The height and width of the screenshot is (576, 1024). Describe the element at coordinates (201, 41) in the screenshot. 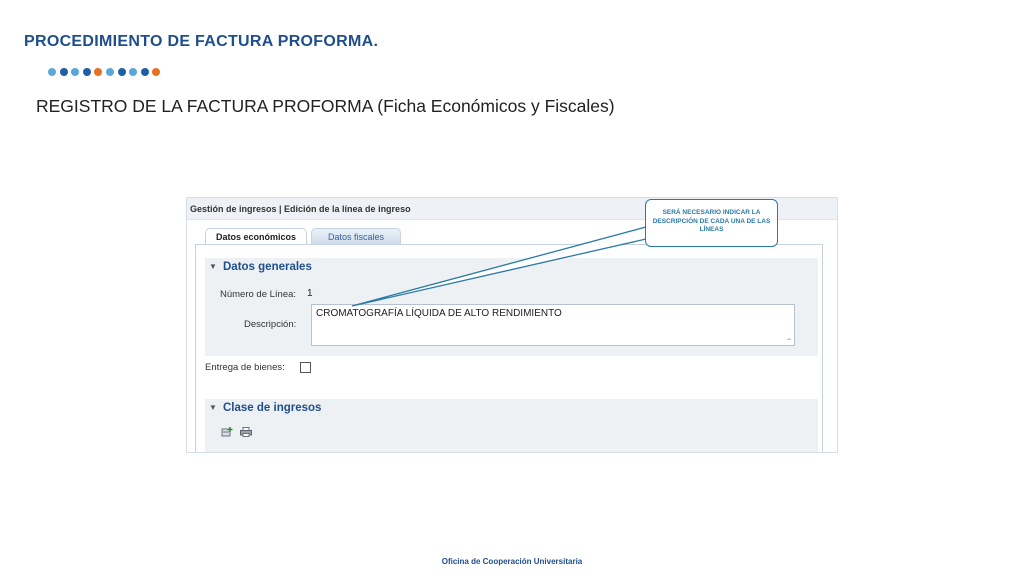

I see `slide-title: PROCEDIMIENTO DE FACTURA PROFORMA.` at that location.